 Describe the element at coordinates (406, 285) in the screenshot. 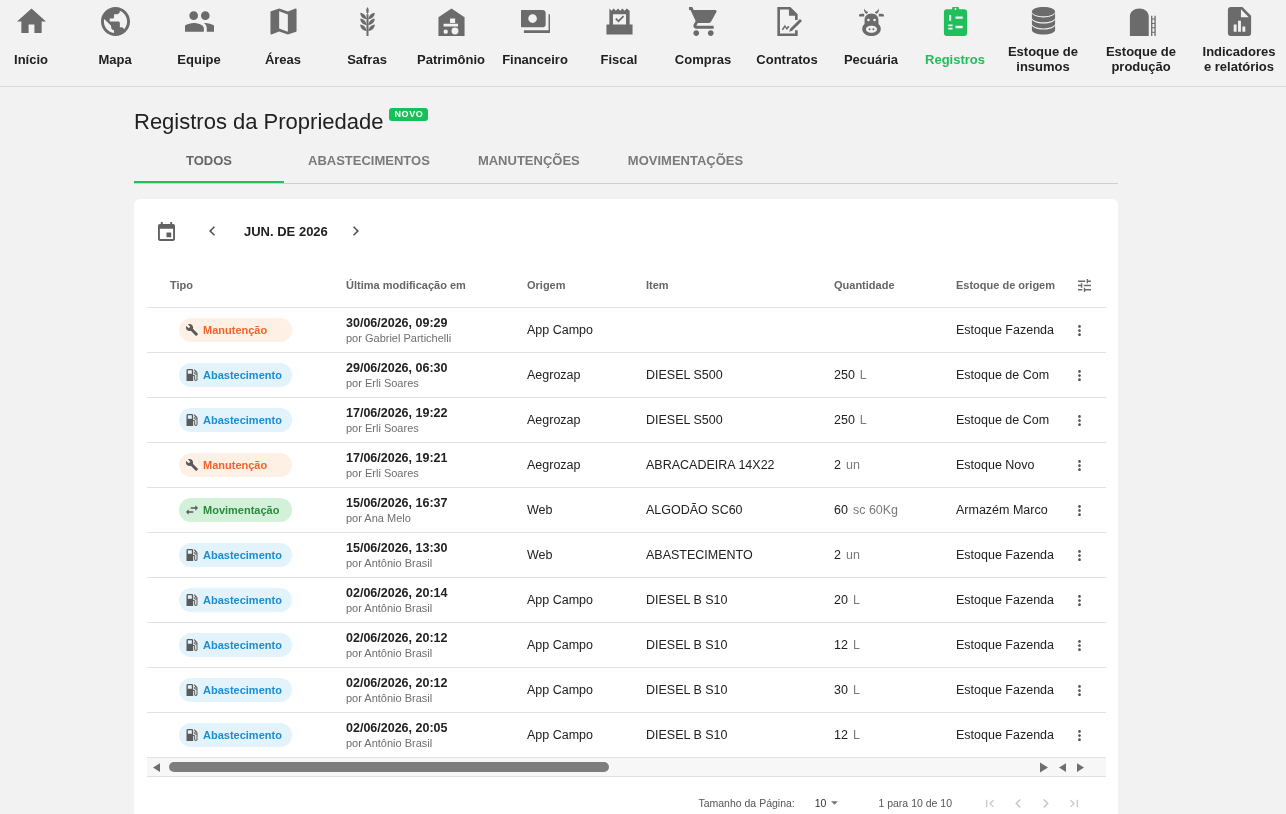

I see `column-header: Última modificação em` at that location.